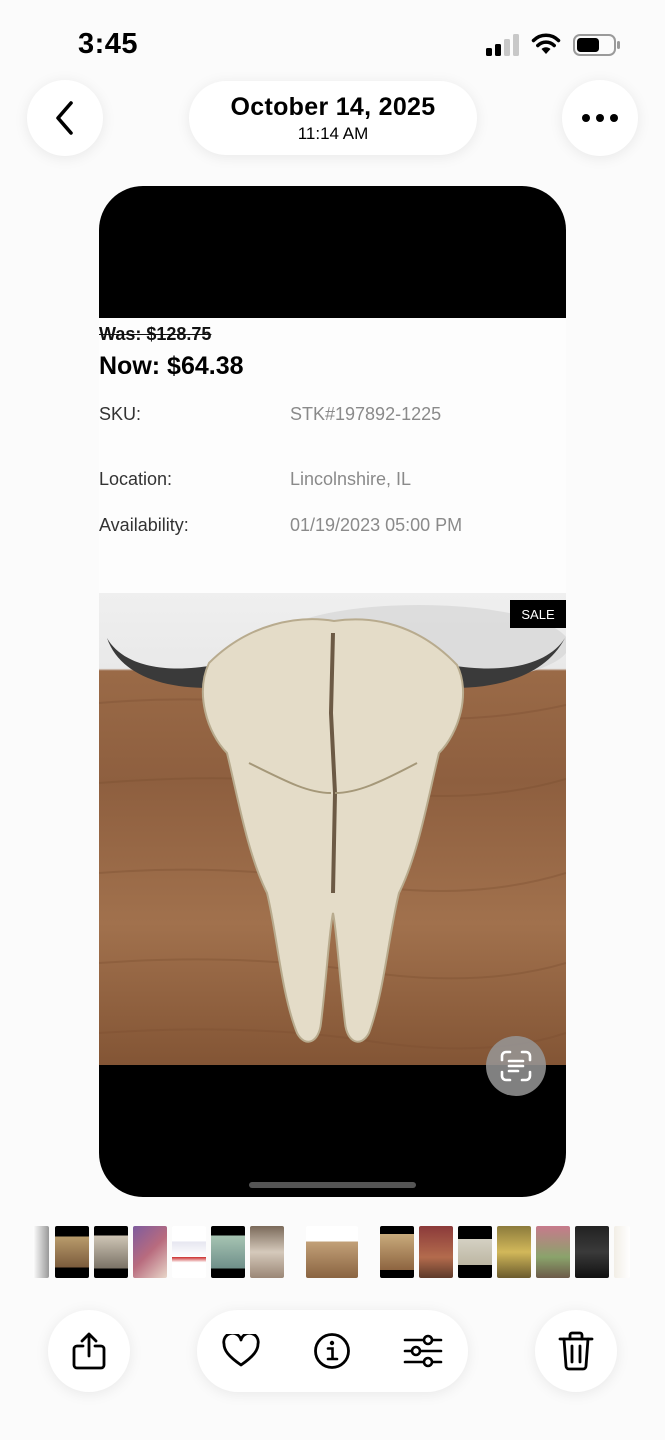  What do you see at coordinates (136, 479) in the screenshot?
I see `location-label: Location:` at bounding box center [136, 479].